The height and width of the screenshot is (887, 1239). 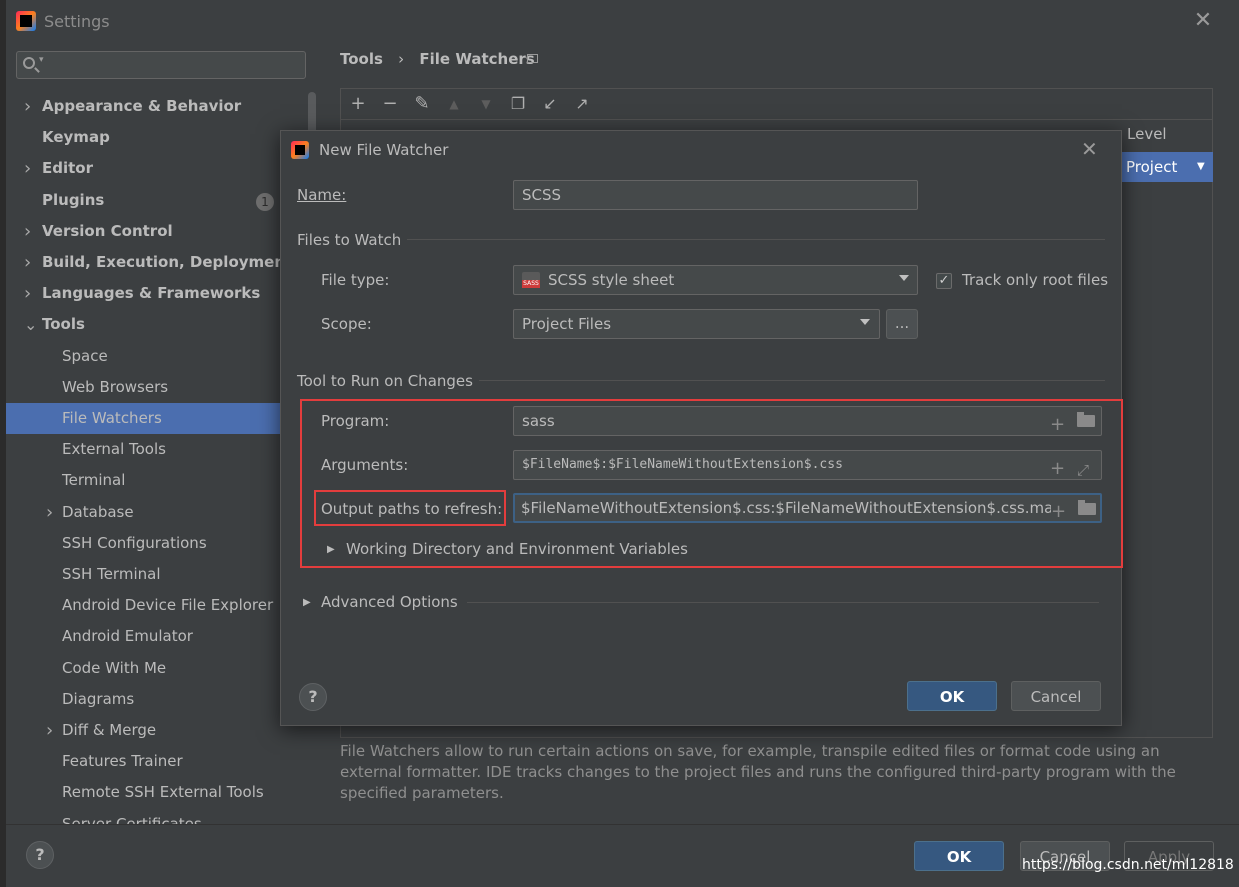 What do you see at coordinates (567, 324) in the screenshot?
I see `scope-value: Project Files` at bounding box center [567, 324].